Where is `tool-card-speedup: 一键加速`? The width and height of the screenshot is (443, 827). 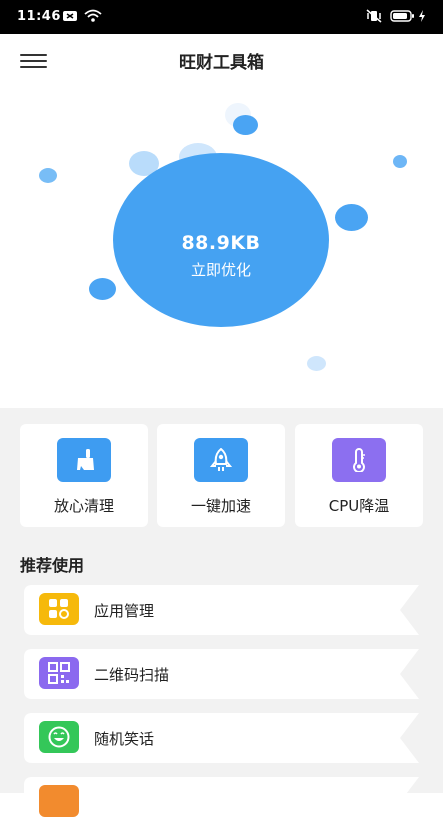
tool-card-speedup: 一键加速 is located at coordinates (221, 475).